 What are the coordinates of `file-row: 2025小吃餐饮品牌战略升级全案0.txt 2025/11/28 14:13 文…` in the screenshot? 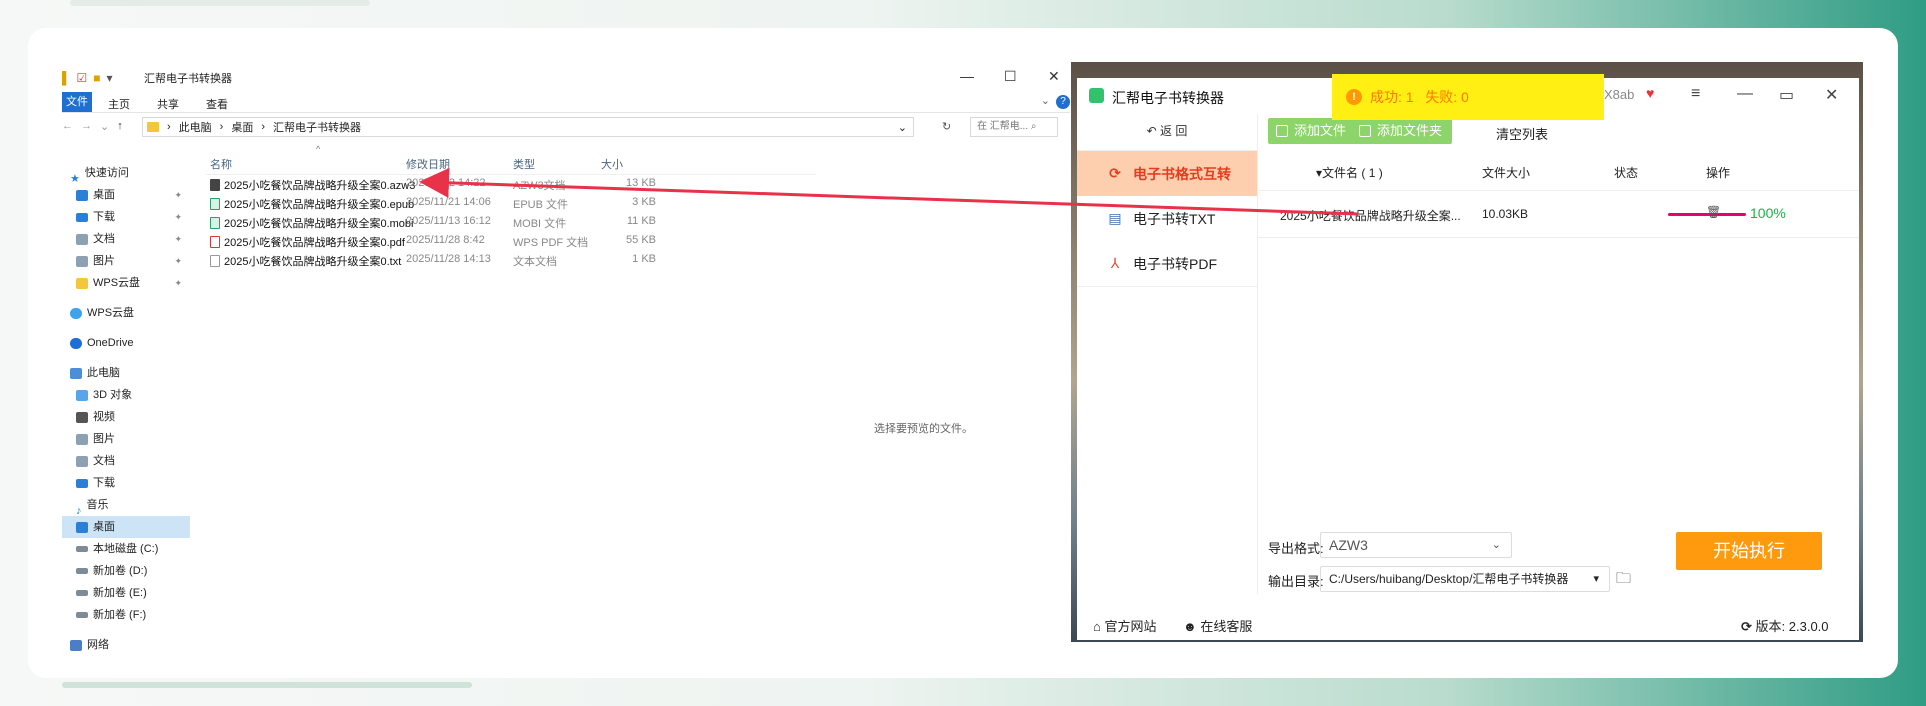 It's located at (511, 260).